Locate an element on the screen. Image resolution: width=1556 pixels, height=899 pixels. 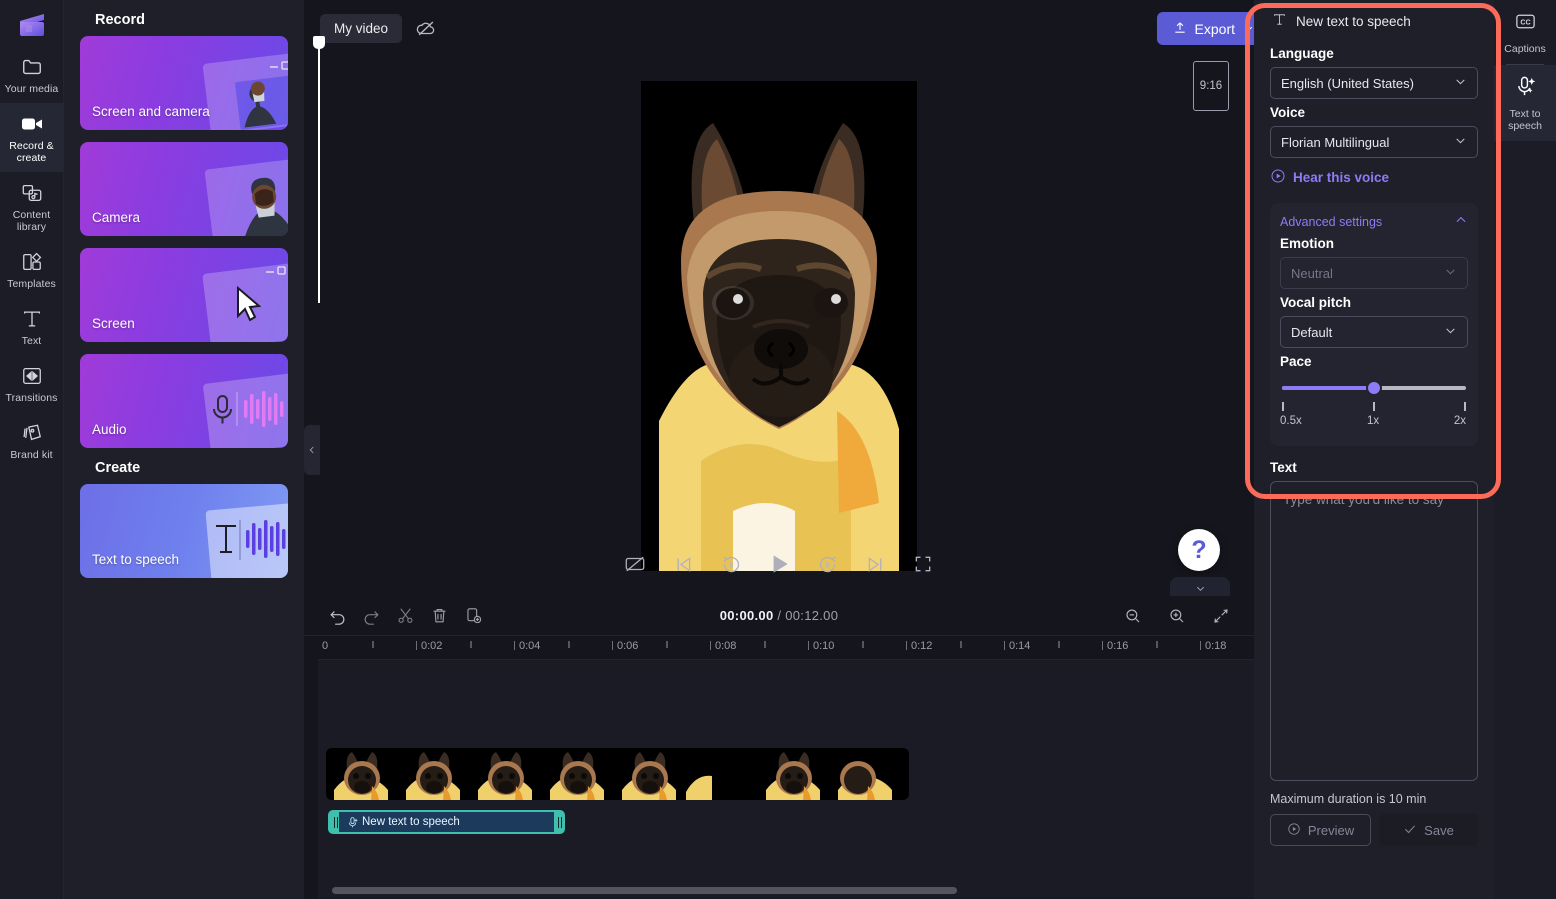
ruler-tick: 0:08 is located at coordinates (723, 646).